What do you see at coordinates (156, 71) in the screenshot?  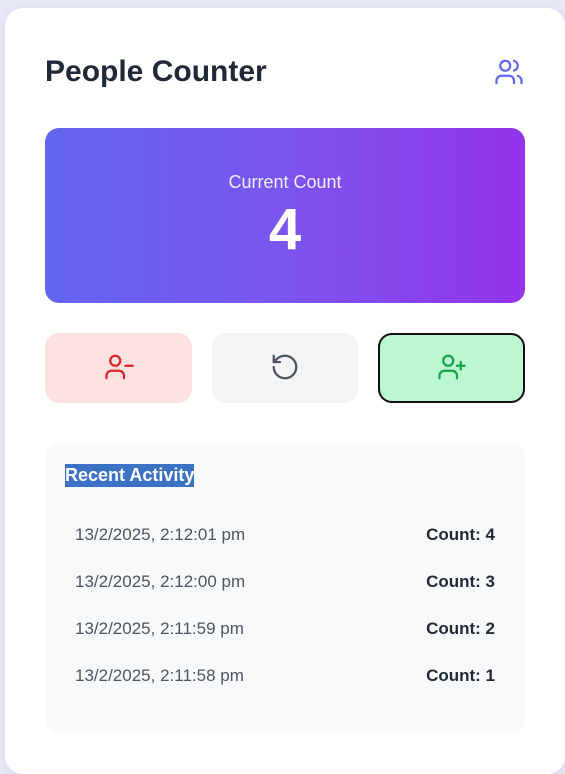 I see `page-title: People Counter` at bounding box center [156, 71].